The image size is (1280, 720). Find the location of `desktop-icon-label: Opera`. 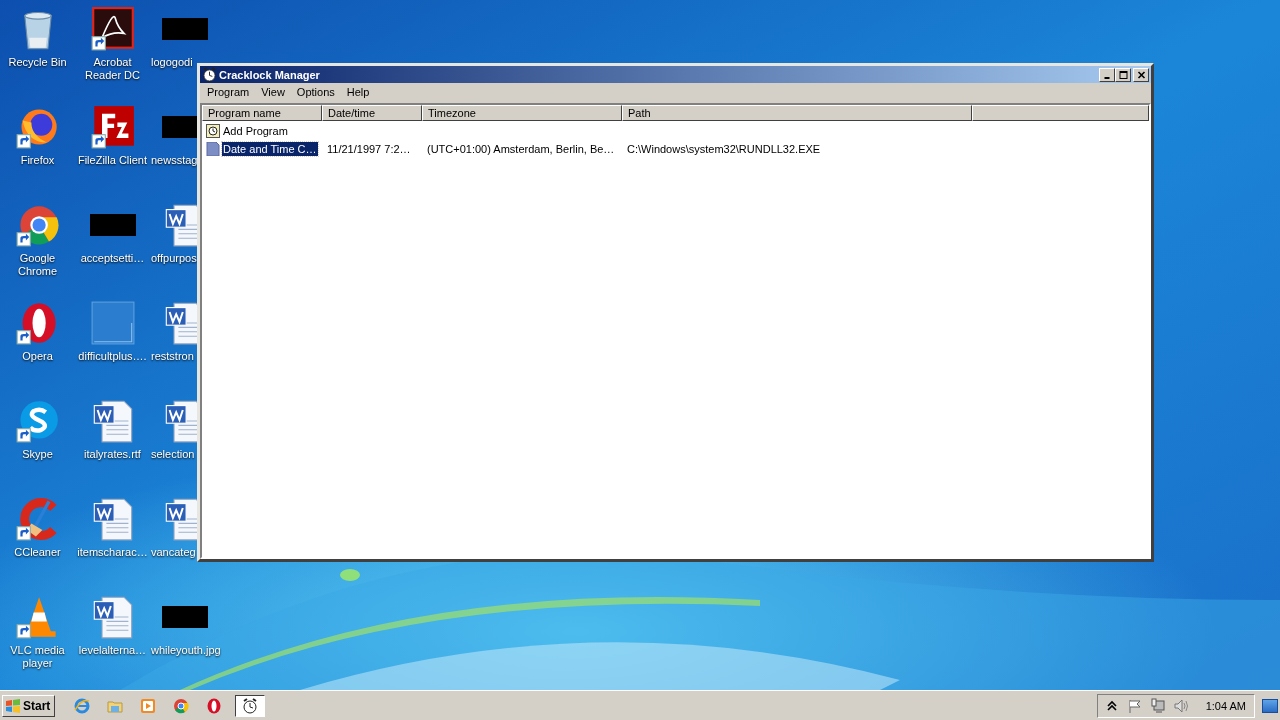

desktop-icon-label: Opera is located at coordinates (37, 356).